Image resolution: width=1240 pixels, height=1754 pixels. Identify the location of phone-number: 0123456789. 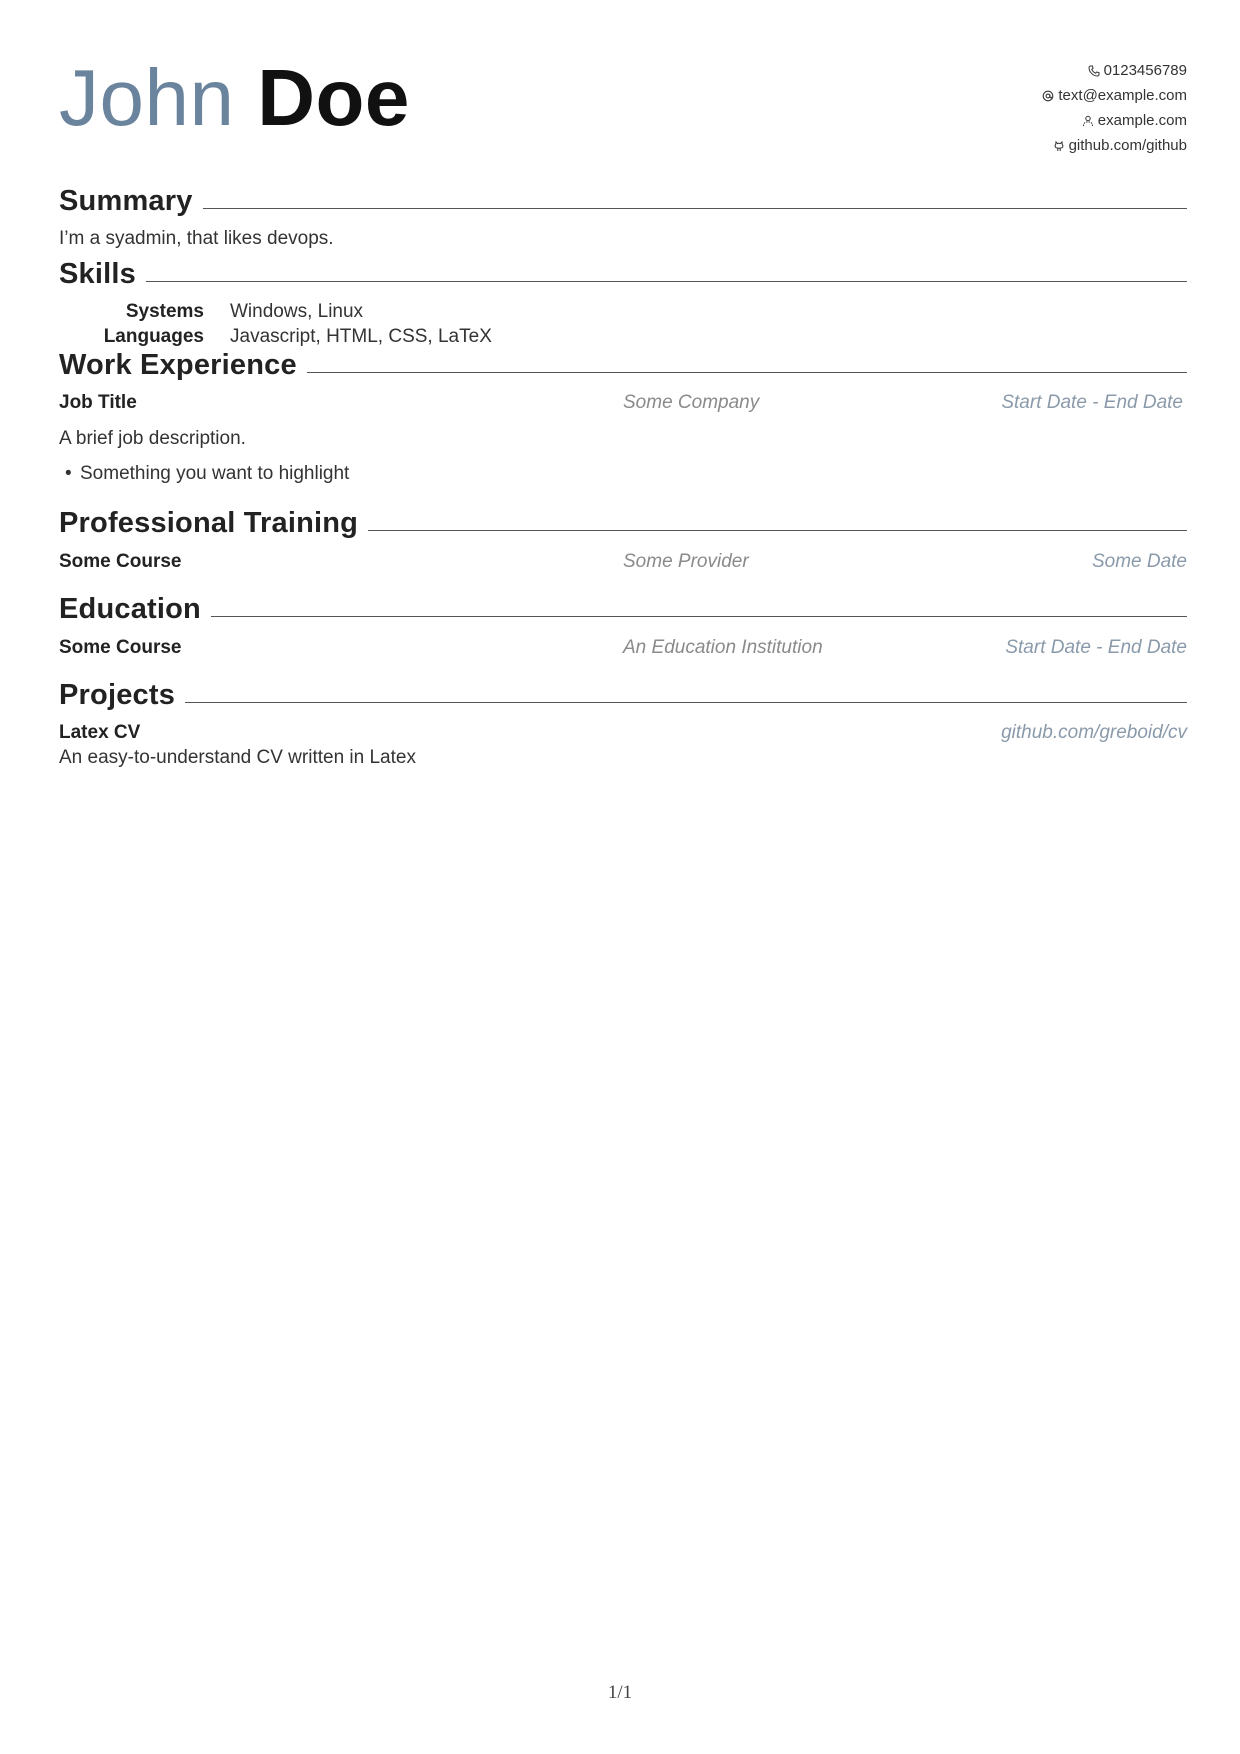
(1145, 70).